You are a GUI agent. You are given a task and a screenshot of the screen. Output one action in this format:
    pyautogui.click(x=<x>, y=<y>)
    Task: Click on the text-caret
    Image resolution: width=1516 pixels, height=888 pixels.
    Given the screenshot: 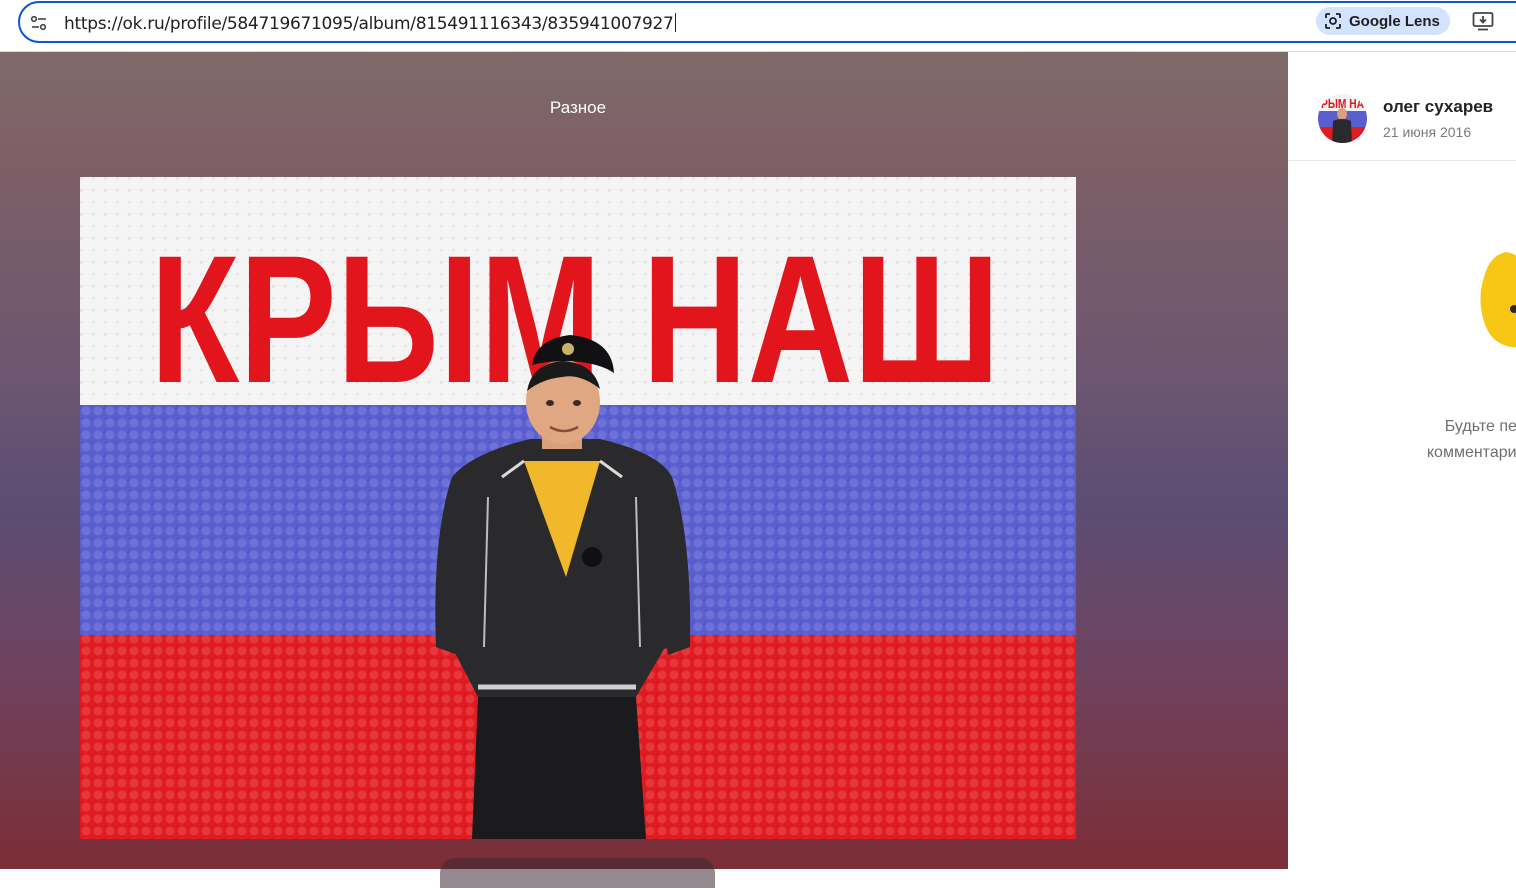 What is the action you would take?
    pyautogui.click(x=675, y=22)
    